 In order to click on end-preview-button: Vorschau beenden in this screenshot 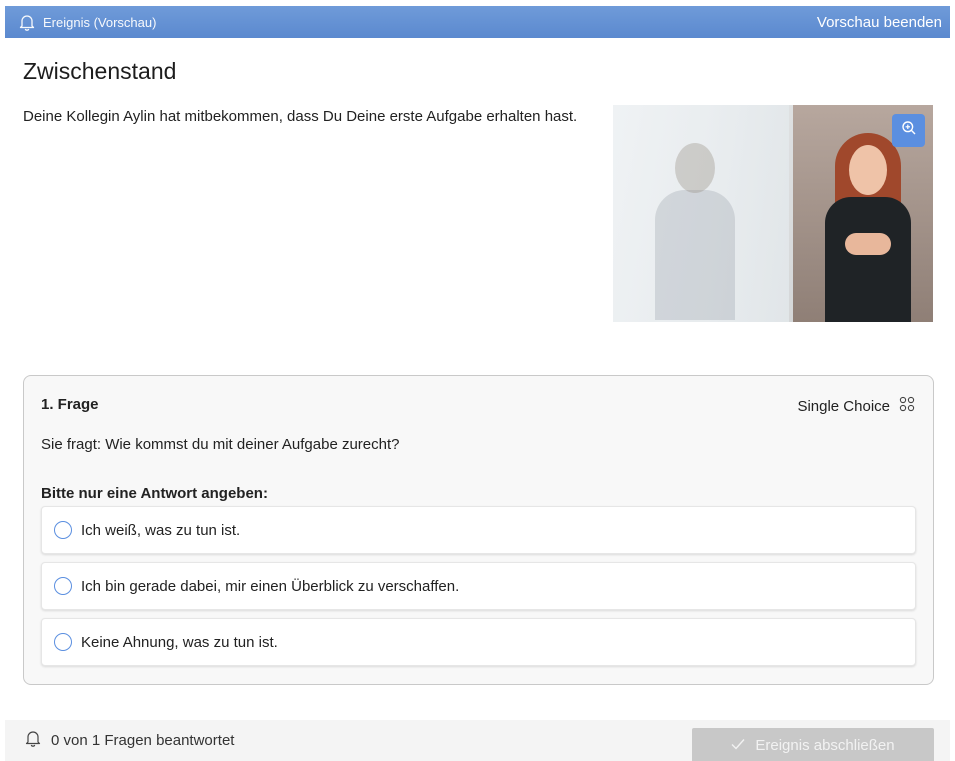, I will do `click(879, 22)`.